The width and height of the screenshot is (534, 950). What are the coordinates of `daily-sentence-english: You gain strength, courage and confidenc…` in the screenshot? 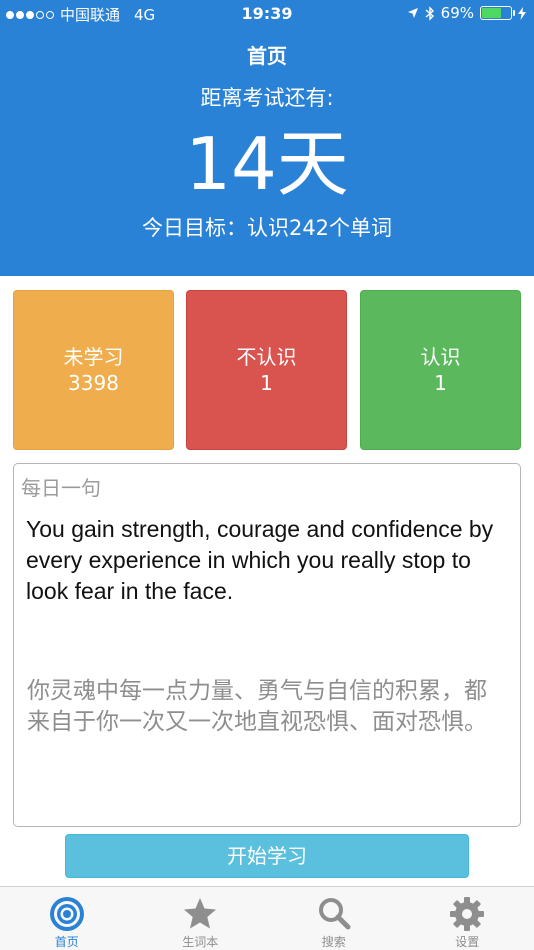 It's located at (260, 560).